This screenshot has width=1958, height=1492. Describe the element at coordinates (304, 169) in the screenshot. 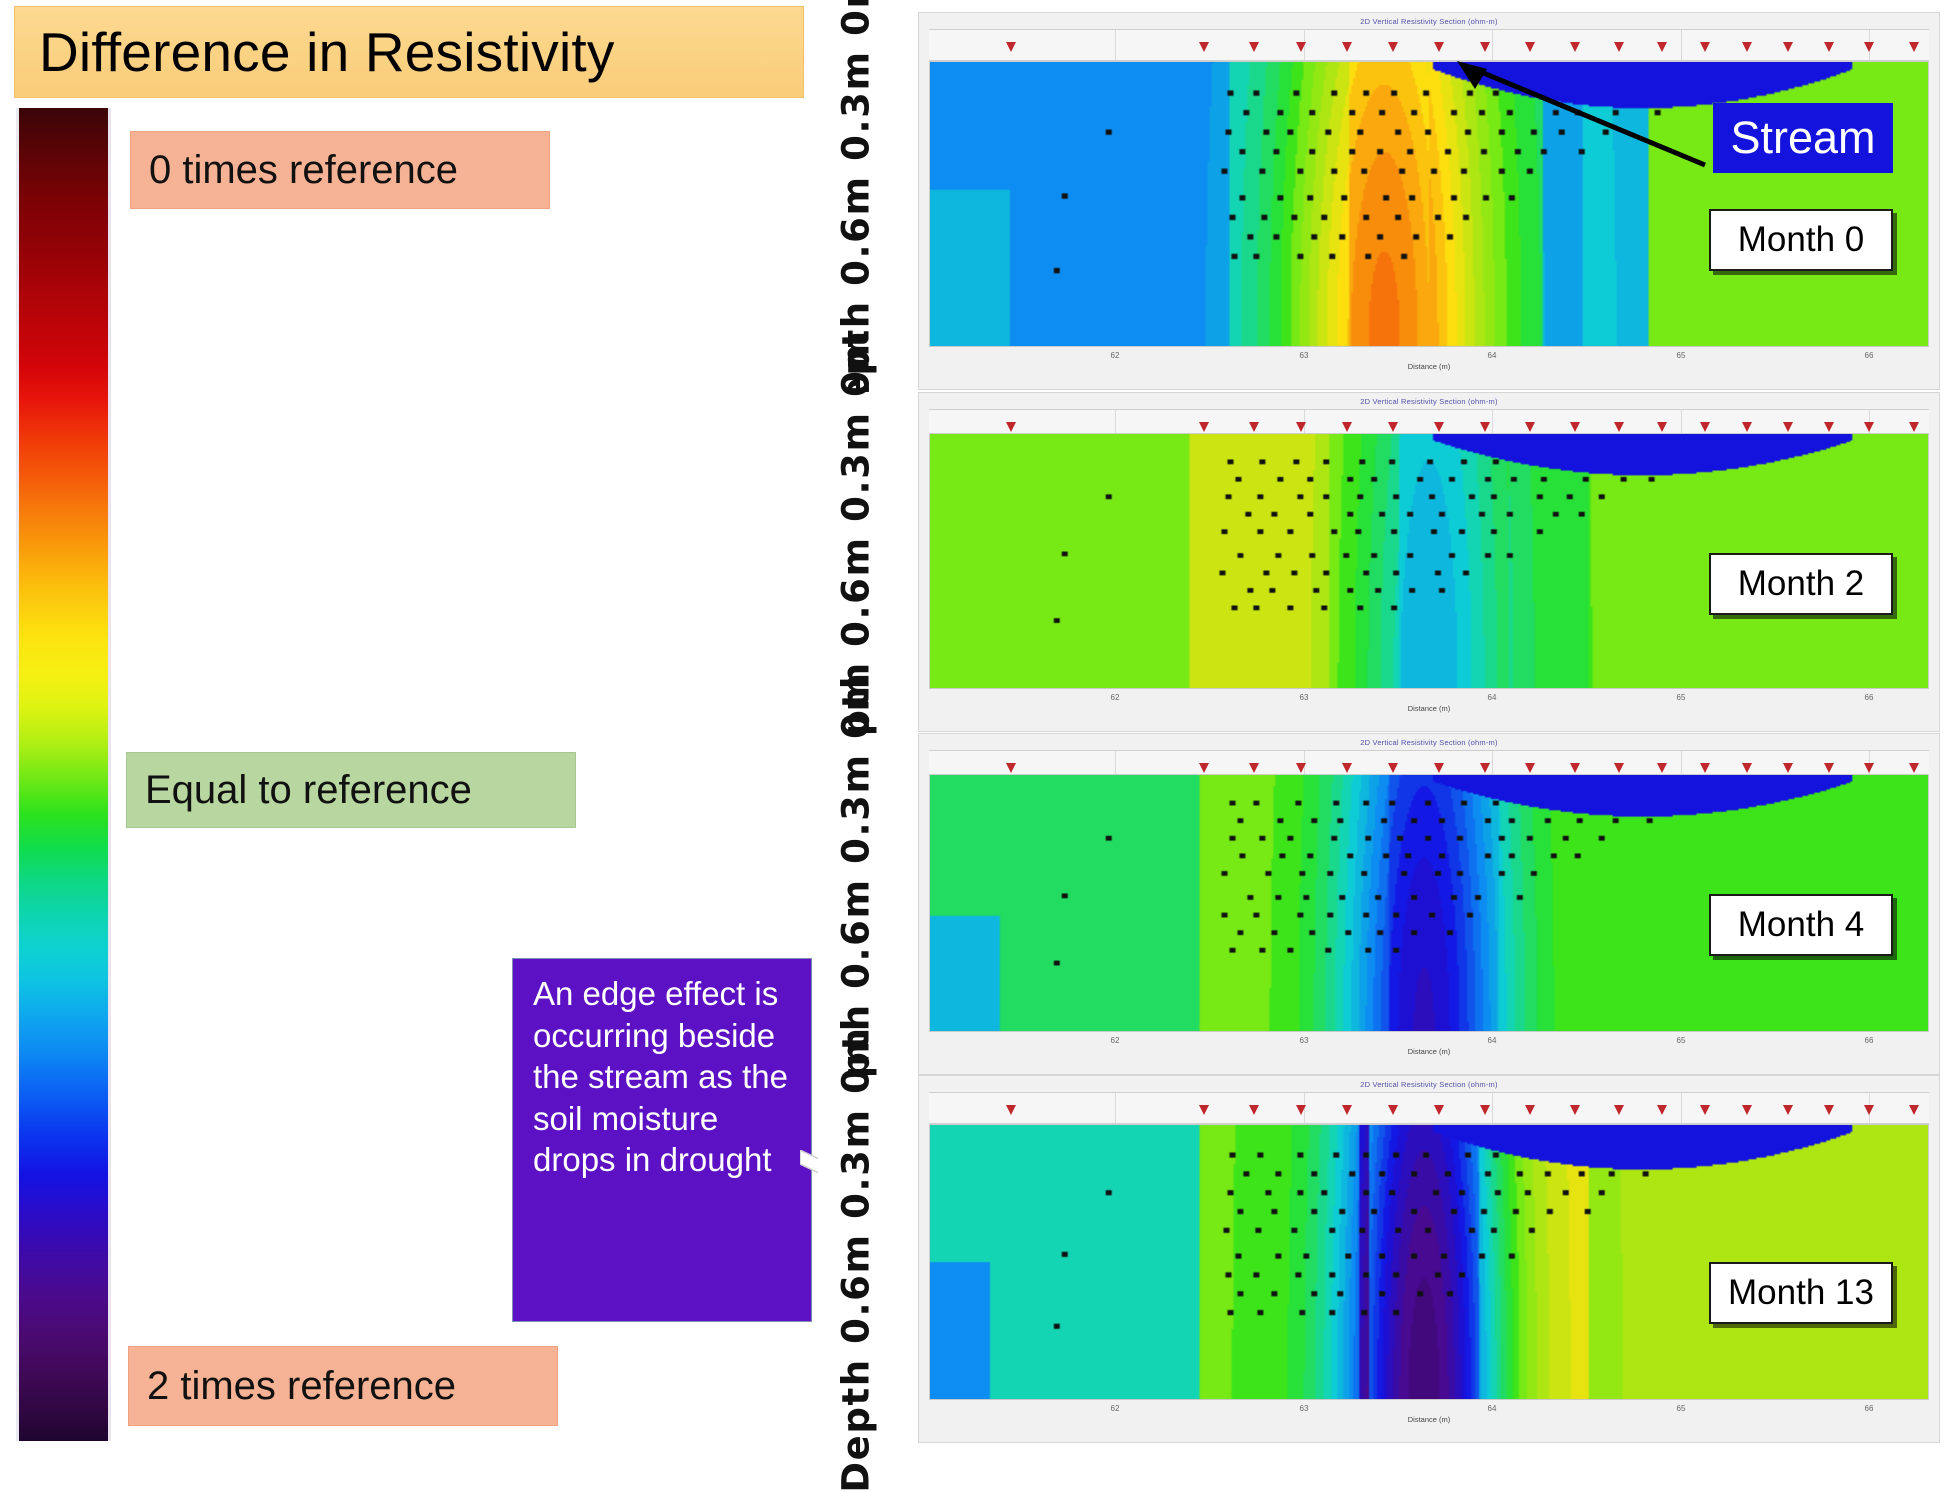

I see `legend-label-zero-text: 0 times reference` at that location.